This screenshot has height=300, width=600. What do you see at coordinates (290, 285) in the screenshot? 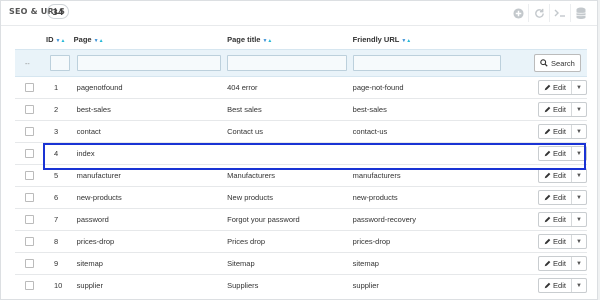
I see `cell-page-title: Suppliers` at bounding box center [290, 285].